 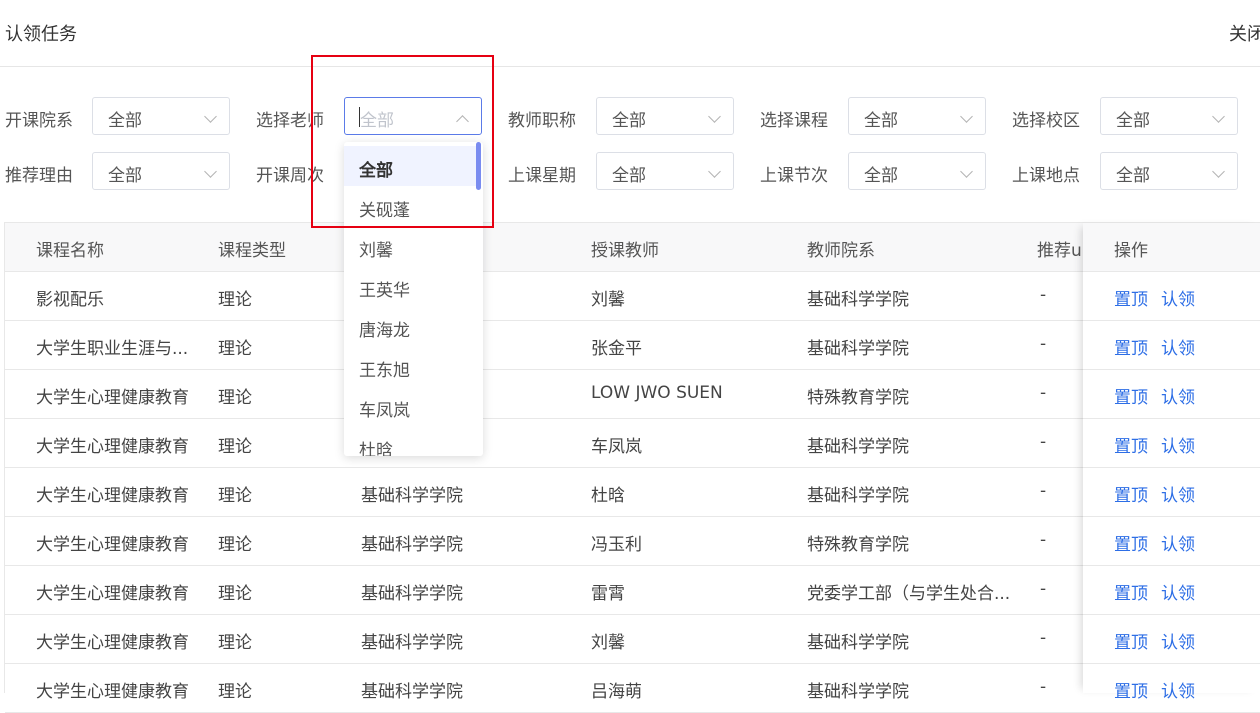 I want to click on table-header: 课程名称 课程类型 授课教师 教师院系 推荐u, so click(x=632, y=247).